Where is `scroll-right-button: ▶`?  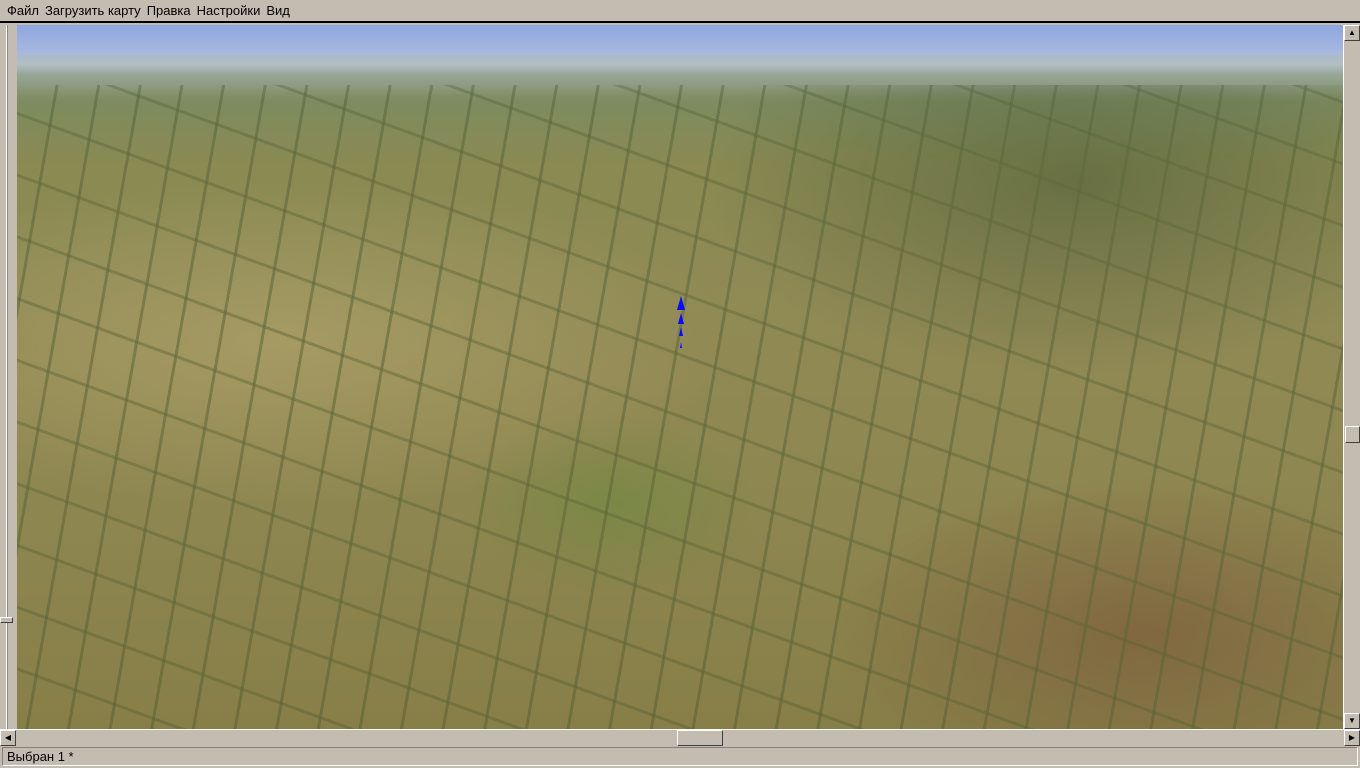
scroll-right-button: ▶ is located at coordinates (1352, 738).